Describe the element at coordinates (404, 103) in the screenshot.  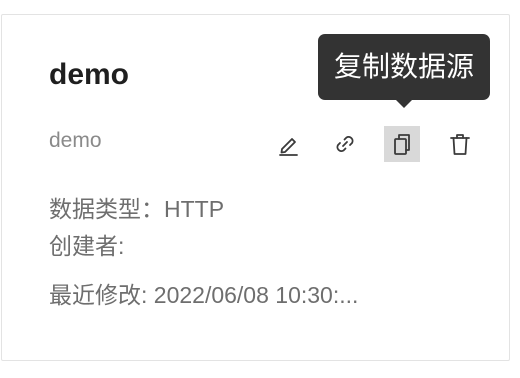
I see `tooltip-arrow` at that location.